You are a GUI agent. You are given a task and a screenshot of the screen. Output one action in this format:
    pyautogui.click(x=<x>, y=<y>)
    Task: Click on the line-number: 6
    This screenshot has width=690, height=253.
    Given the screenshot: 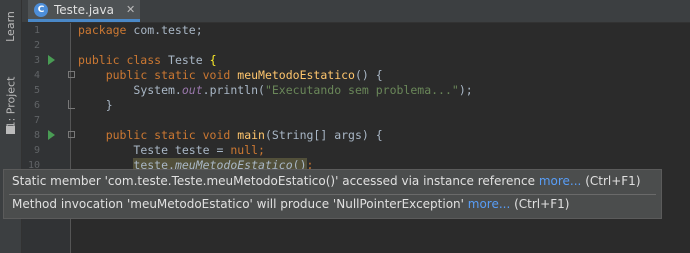 What is the action you would take?
    pyautogui.click(x=36, y=105)
    